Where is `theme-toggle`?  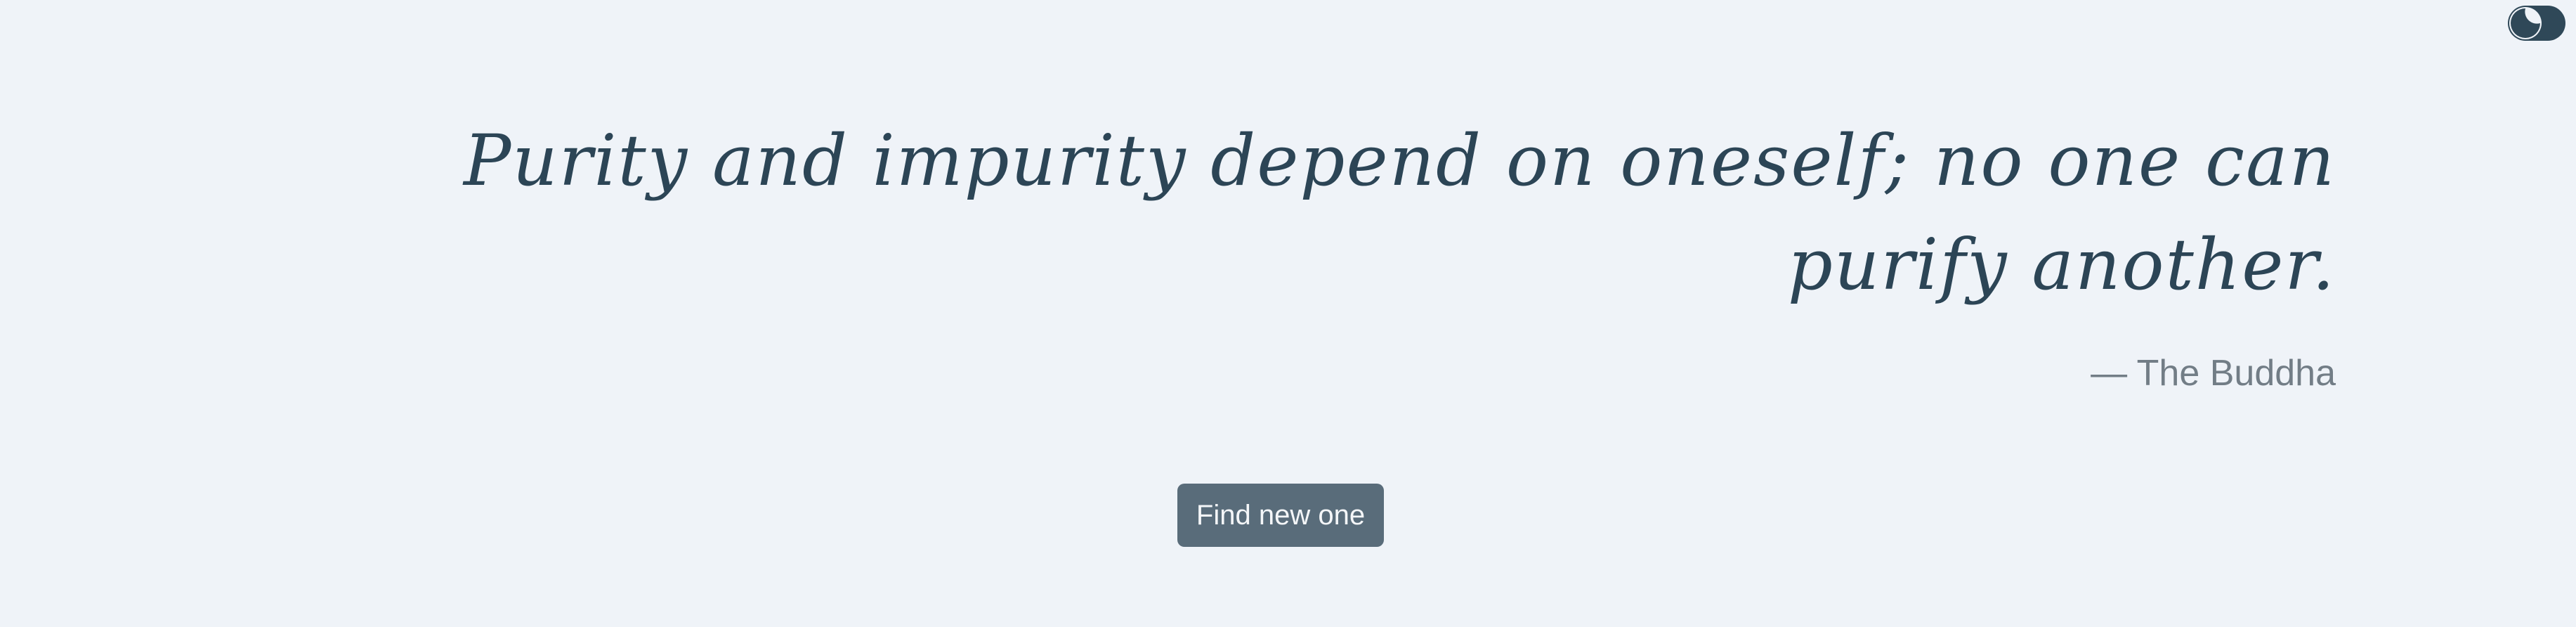
theme-toggle is located at coordinates (2536, 23).